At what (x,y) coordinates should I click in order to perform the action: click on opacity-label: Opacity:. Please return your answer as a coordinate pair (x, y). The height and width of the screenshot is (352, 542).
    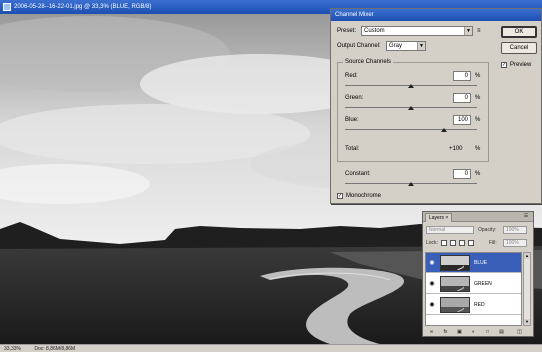
    Looking at the image, I should click on (487, 230).